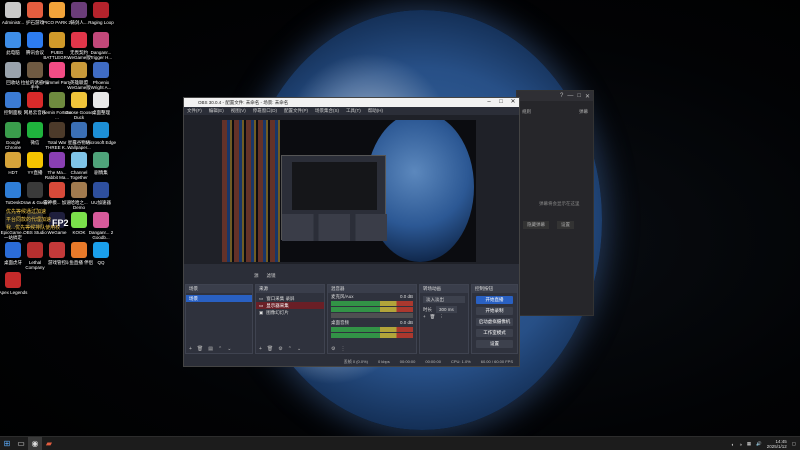 The image size is (800, 450). I want to click on start-streaming-button: 开始直播, so click(494, 300).